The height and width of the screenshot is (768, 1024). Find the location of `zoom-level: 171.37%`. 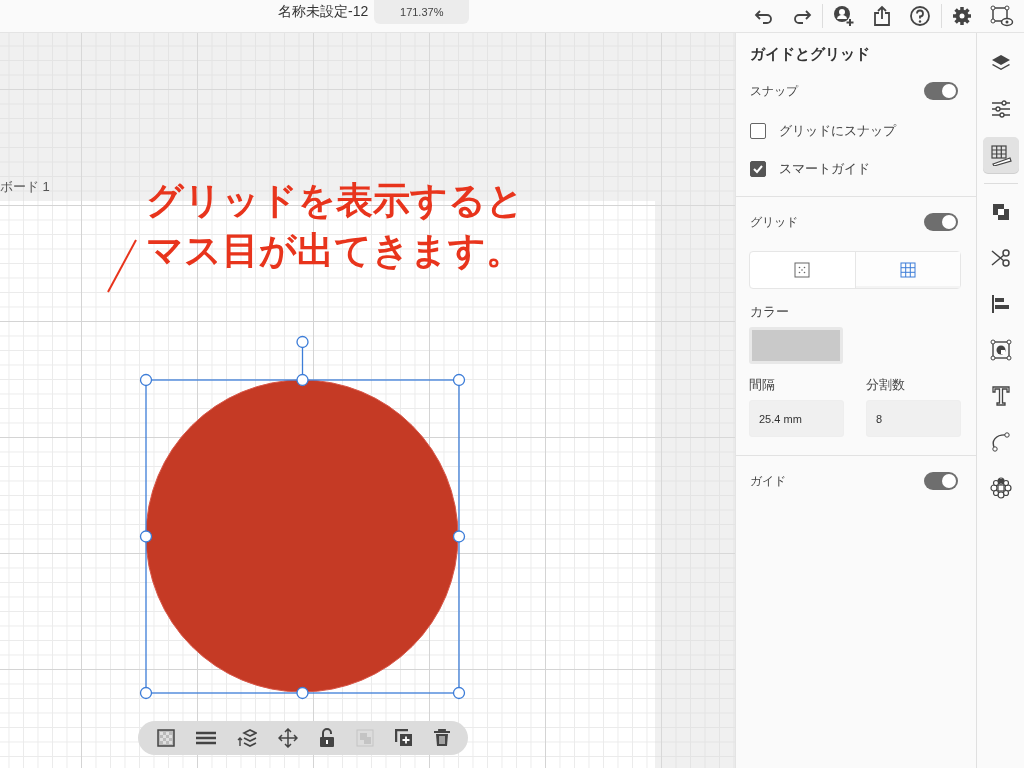

zoom-level: 171.37% is located at coordinates (422, 12).